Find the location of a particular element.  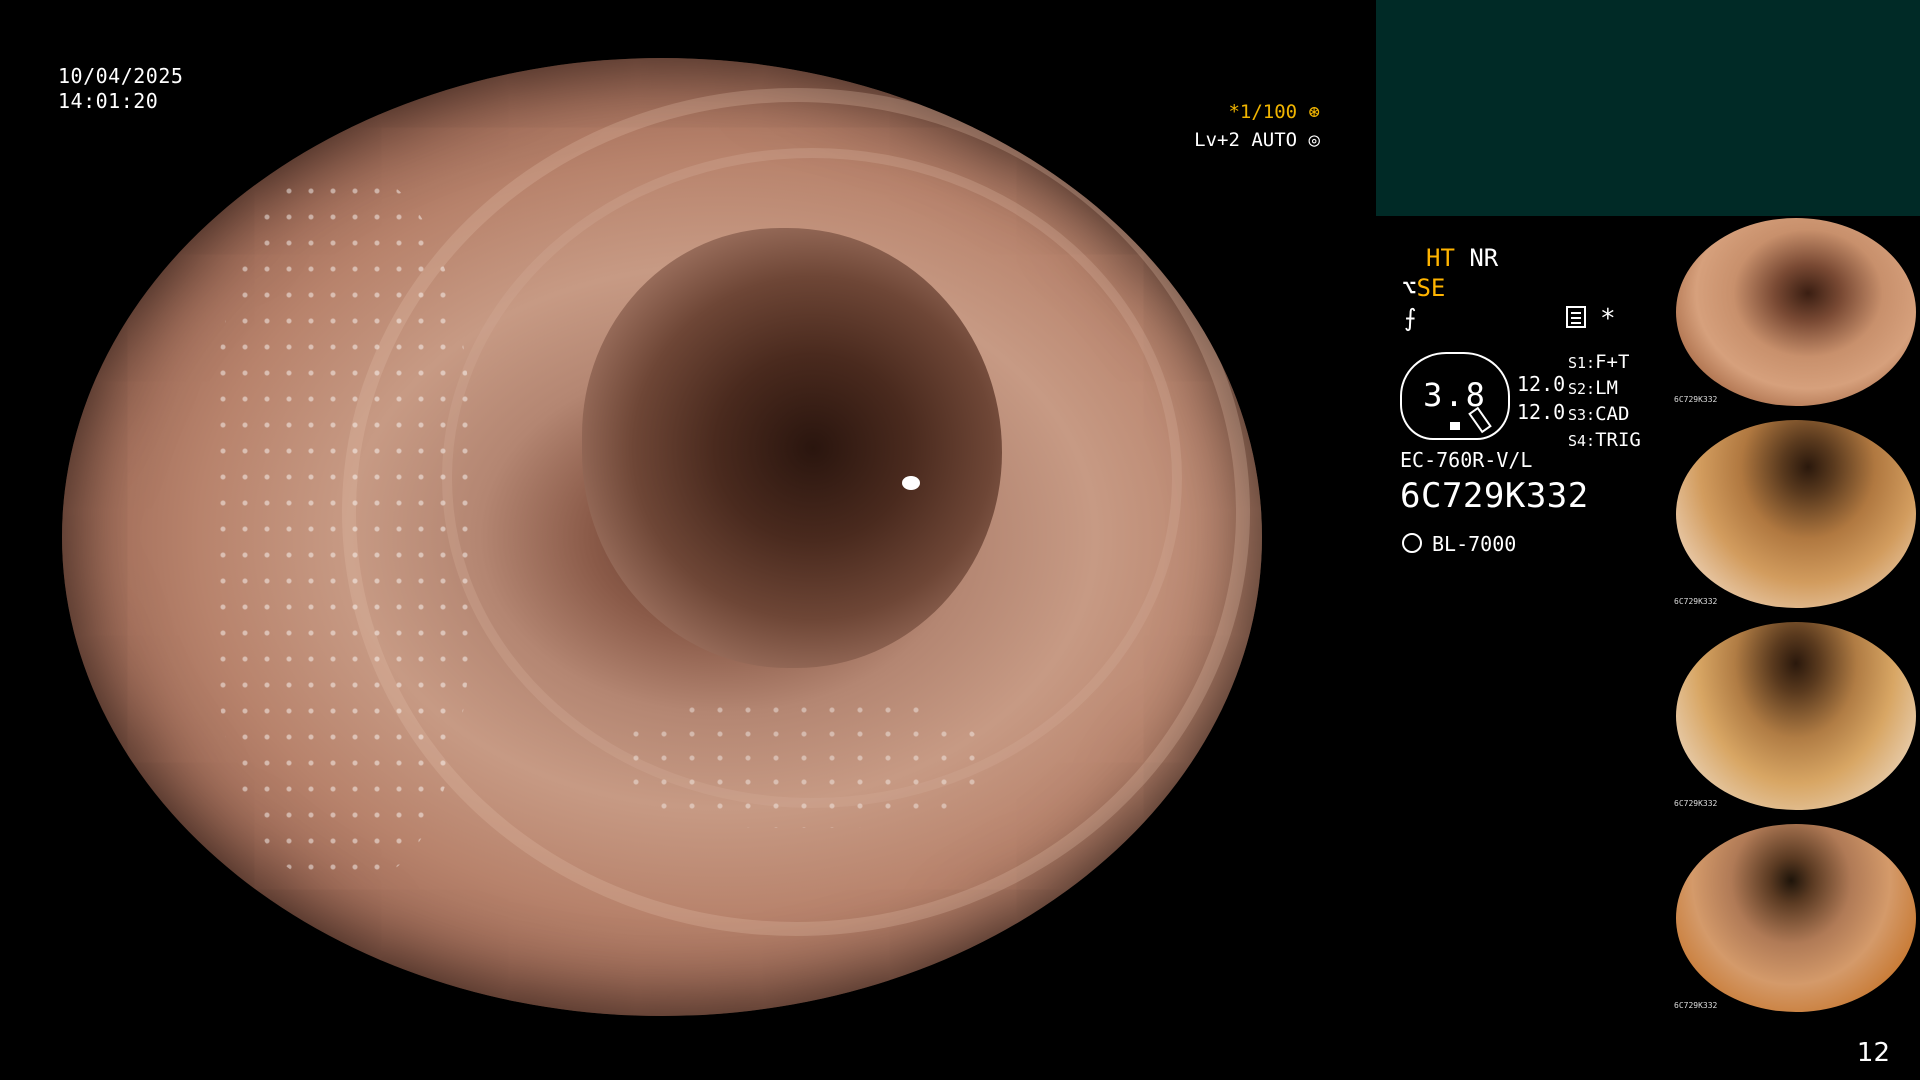

menu-icon is located at coordinates (1576, 317).